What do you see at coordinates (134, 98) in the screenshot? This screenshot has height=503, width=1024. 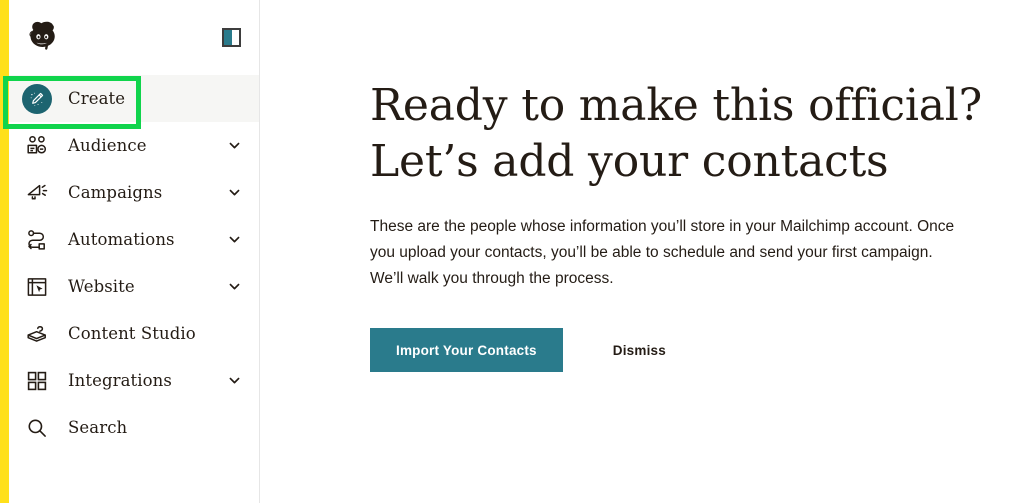 I see `sidebar-item-create: Create` at bounding box center [134, 98].